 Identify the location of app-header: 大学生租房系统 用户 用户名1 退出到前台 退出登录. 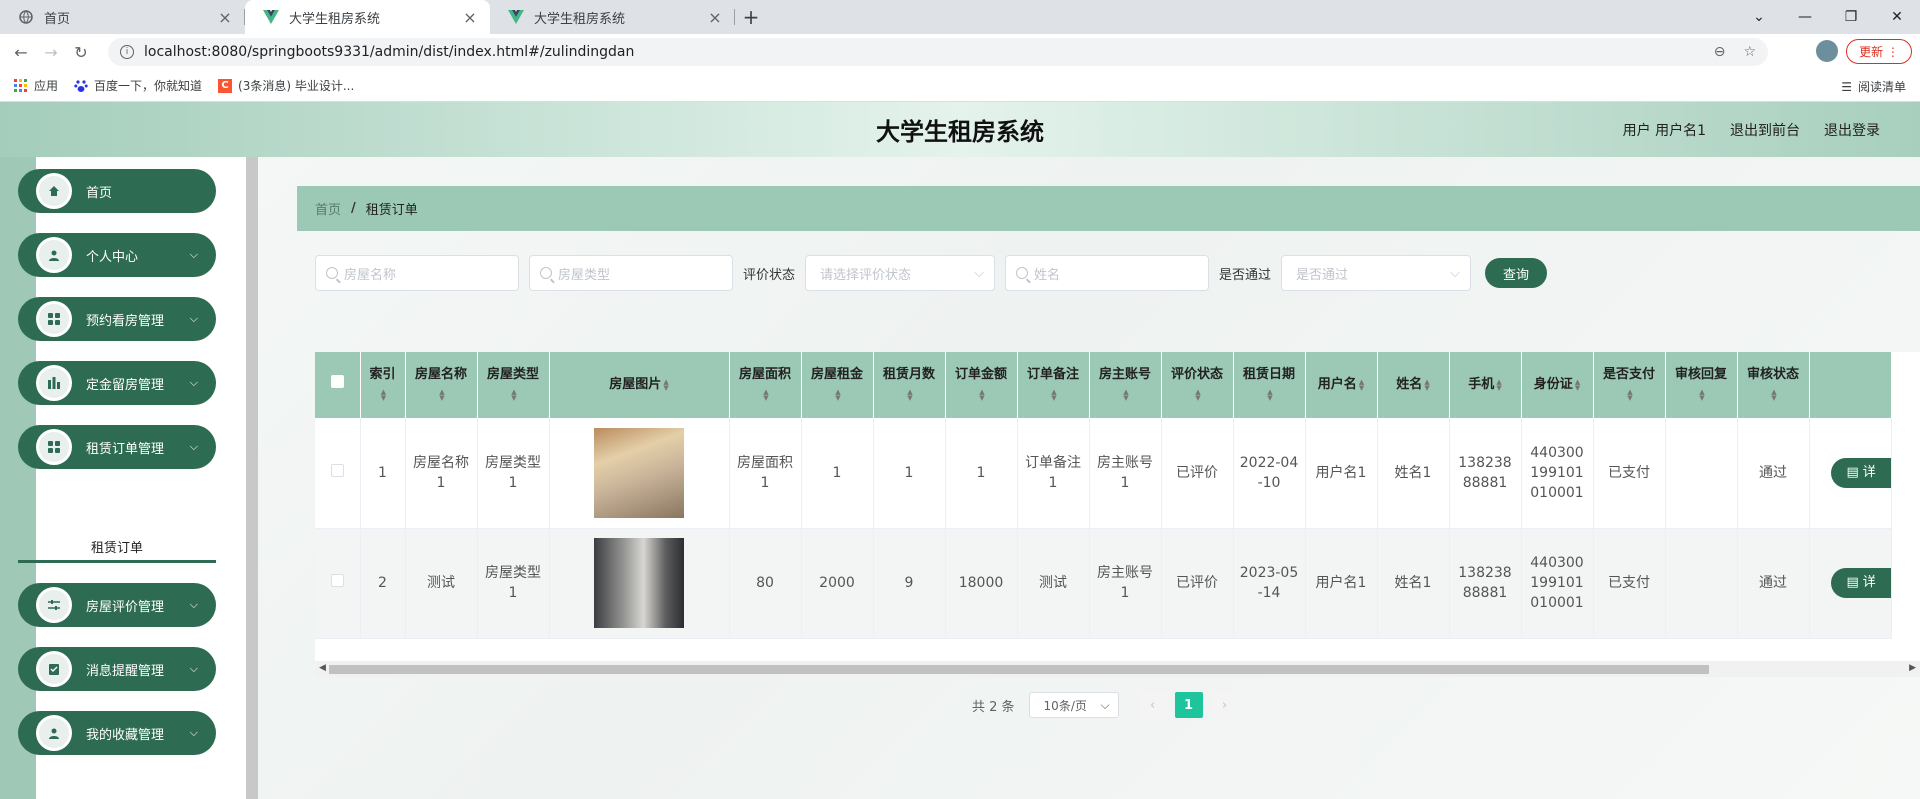
(960, 129).